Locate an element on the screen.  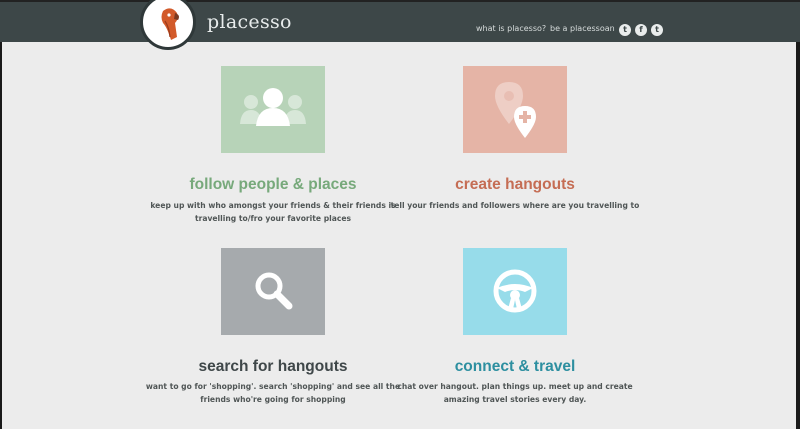
brand-name: placesso is located at coordinates (249, 22).